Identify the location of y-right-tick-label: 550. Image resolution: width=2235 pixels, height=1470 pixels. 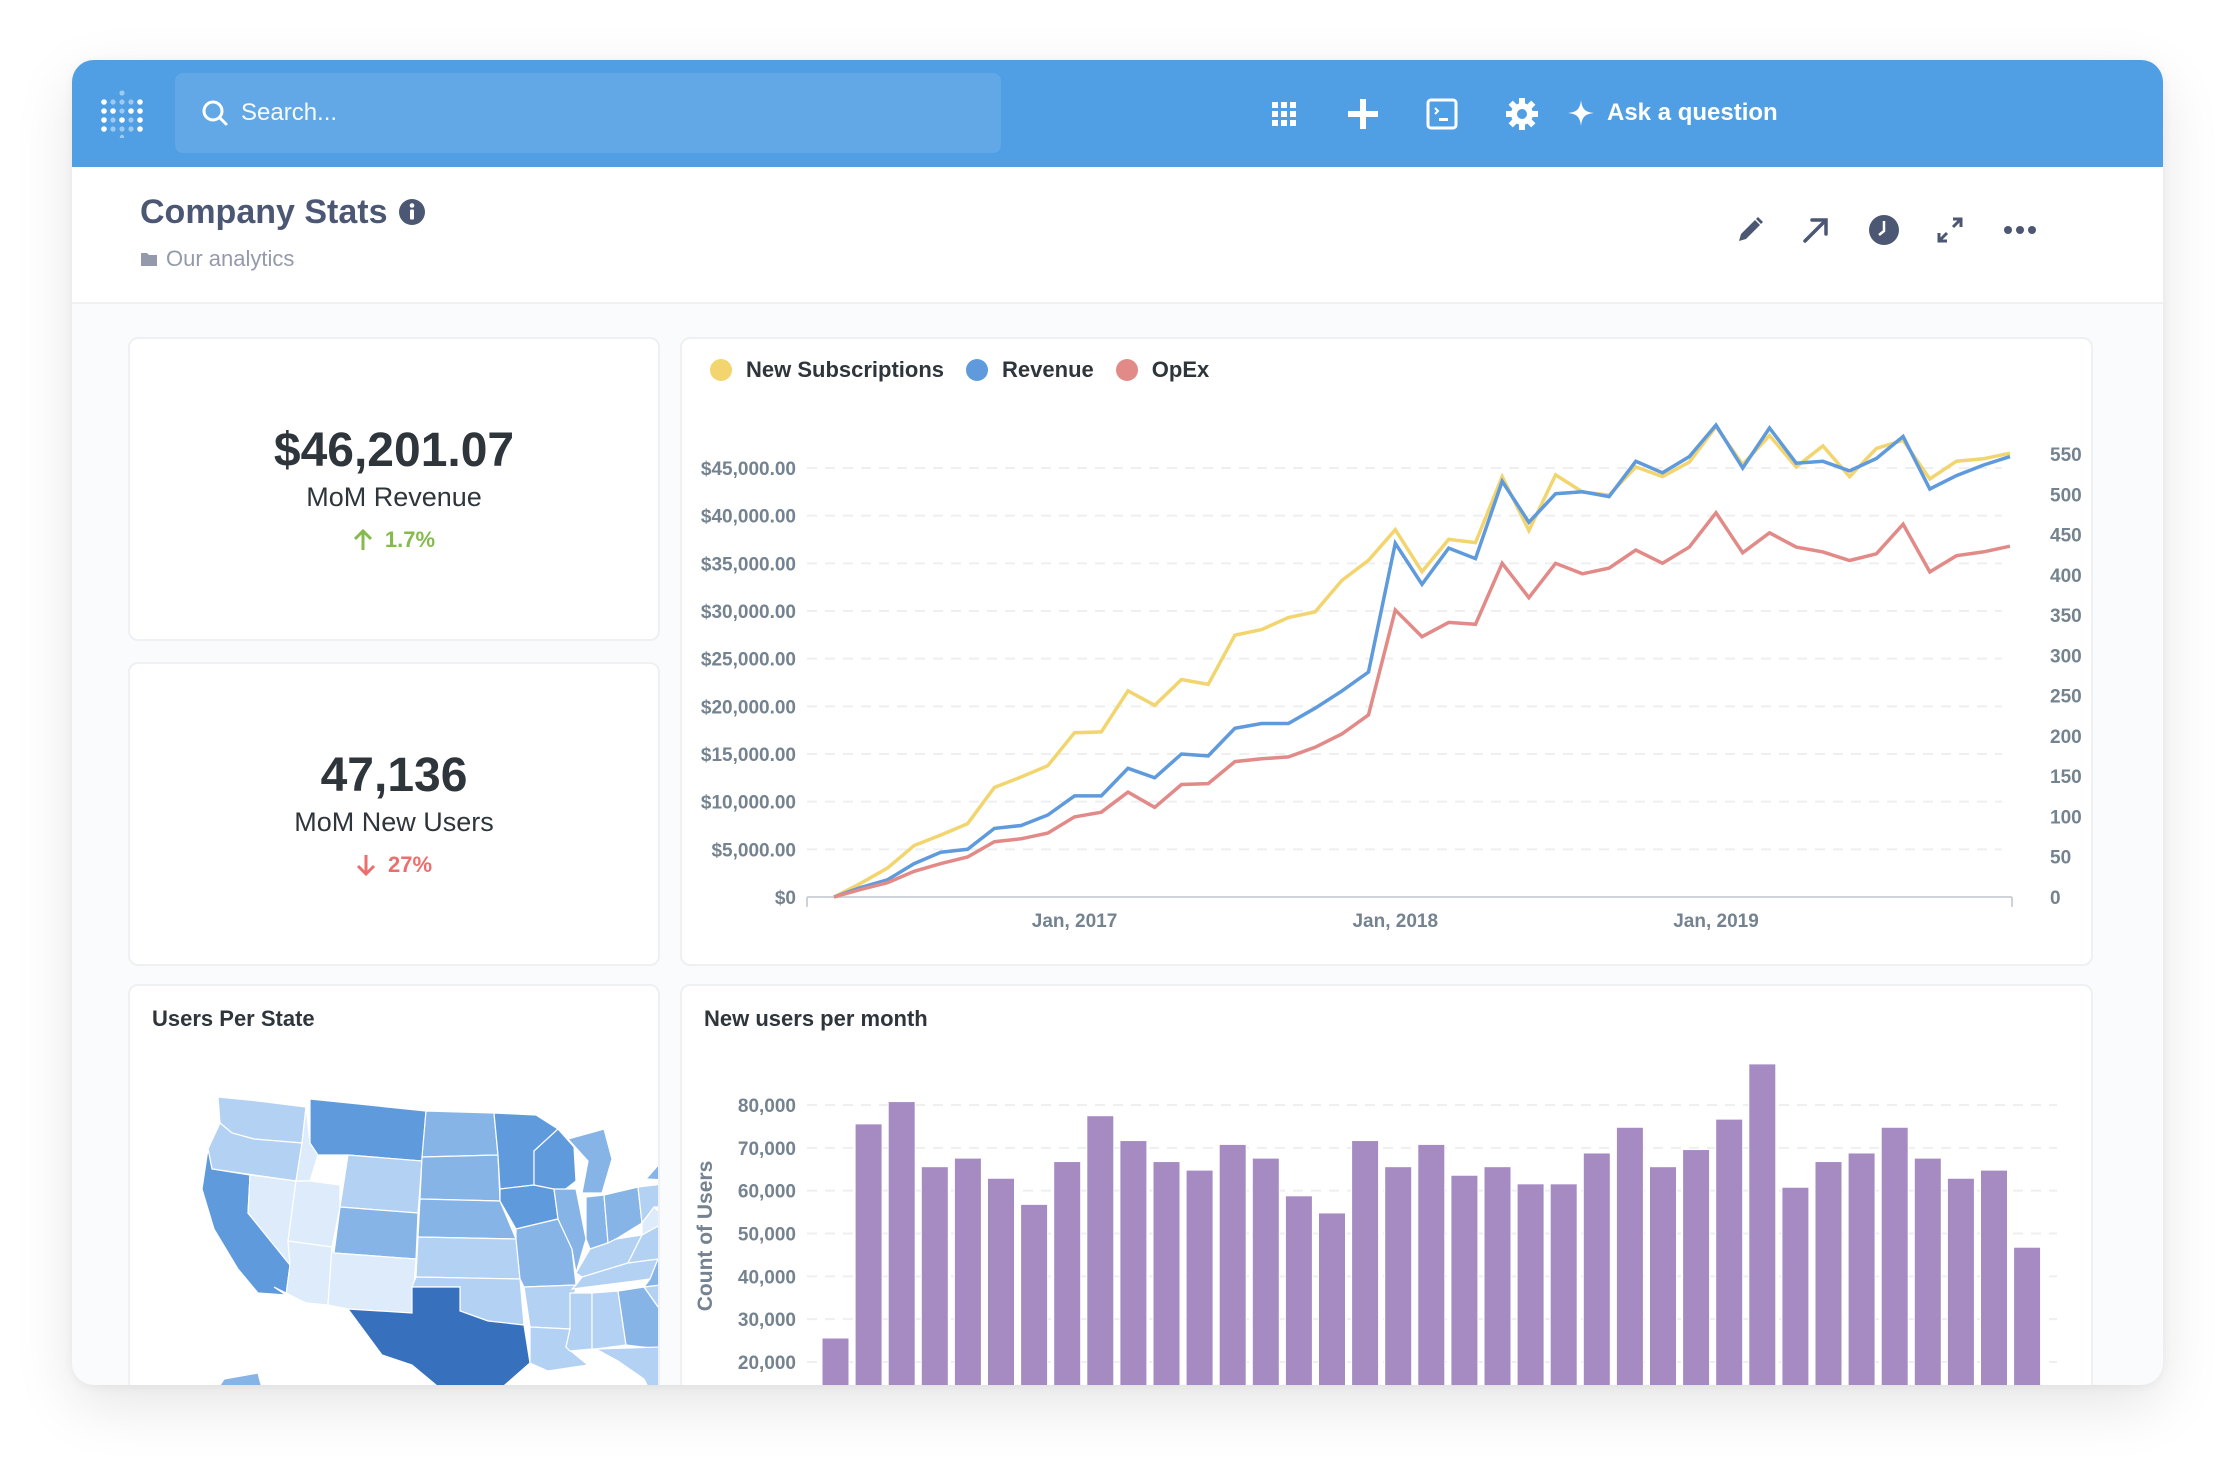
(2066, 455).